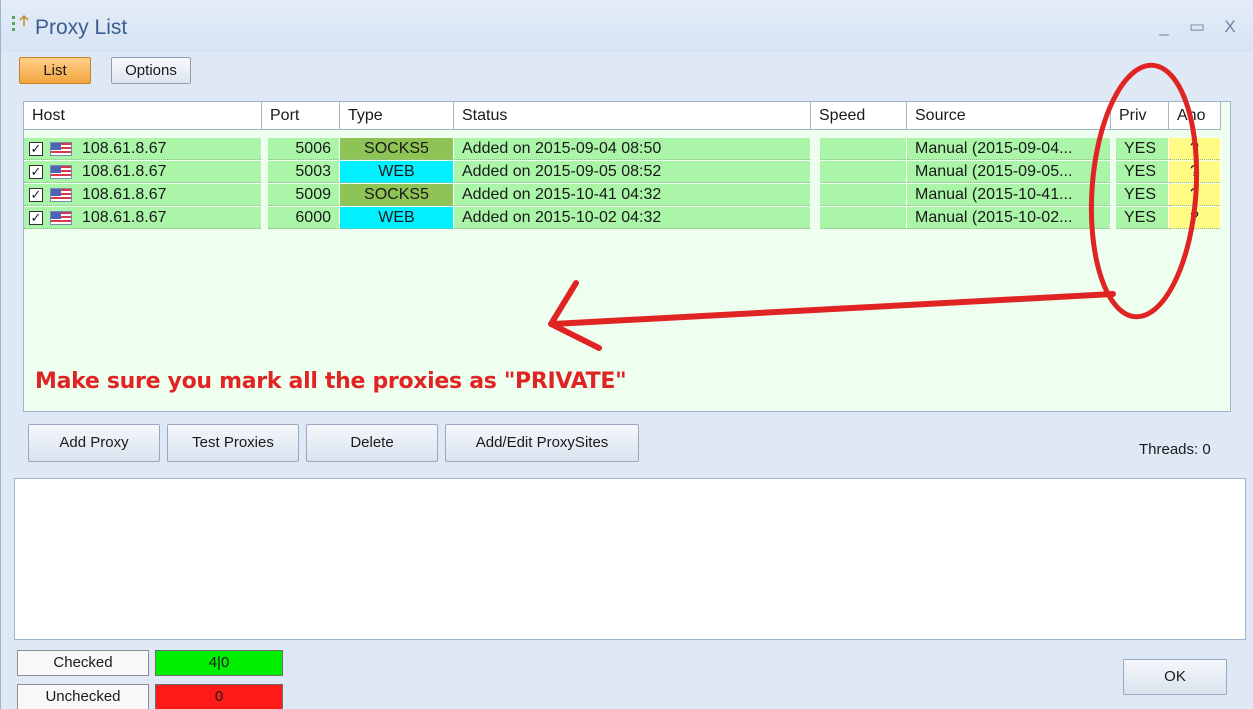 The height and width of the screenshot is (709, 1253). What do you see at coordinates (1144, 191) in the screenshot?
I see `priv-column-circle` at bounding box center [1144, 191].